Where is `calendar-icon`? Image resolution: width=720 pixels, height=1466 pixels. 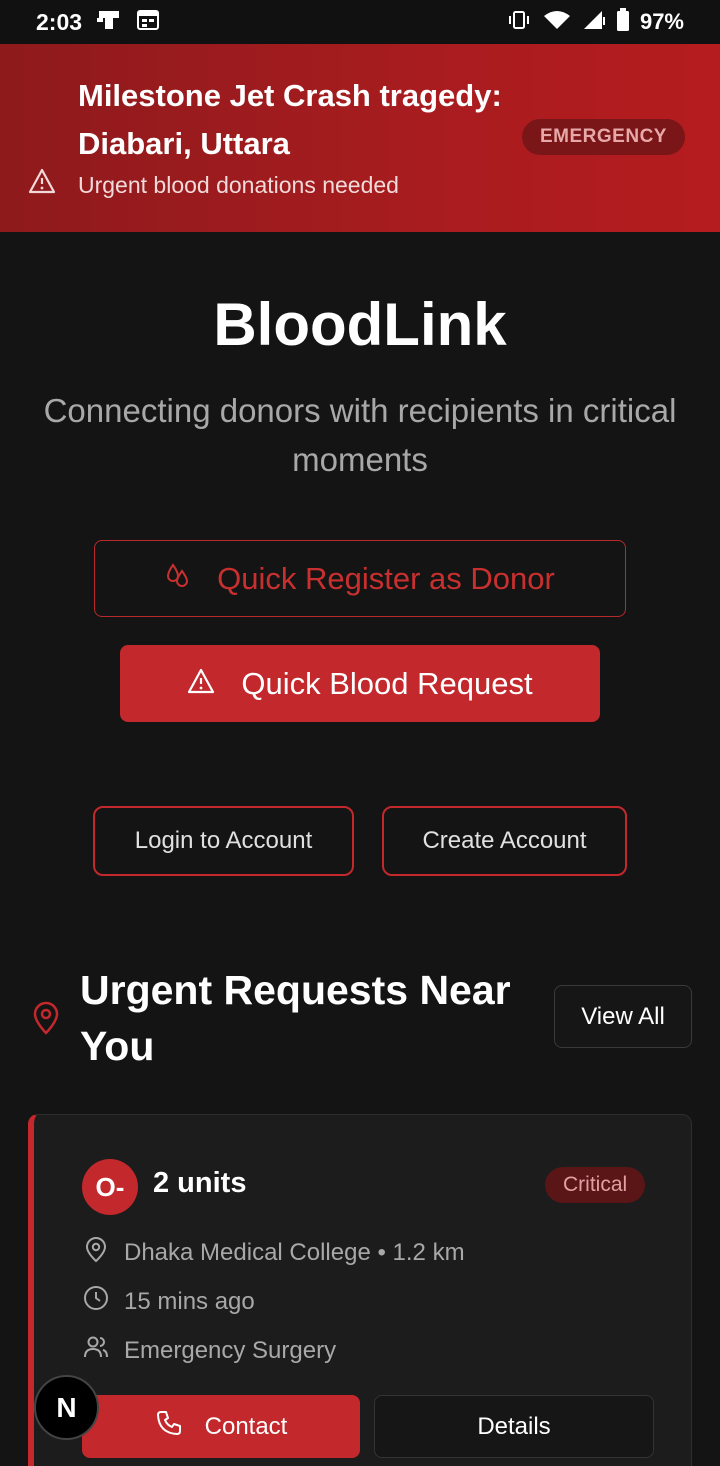 calendar-icon is located at coordinates (148, 22).